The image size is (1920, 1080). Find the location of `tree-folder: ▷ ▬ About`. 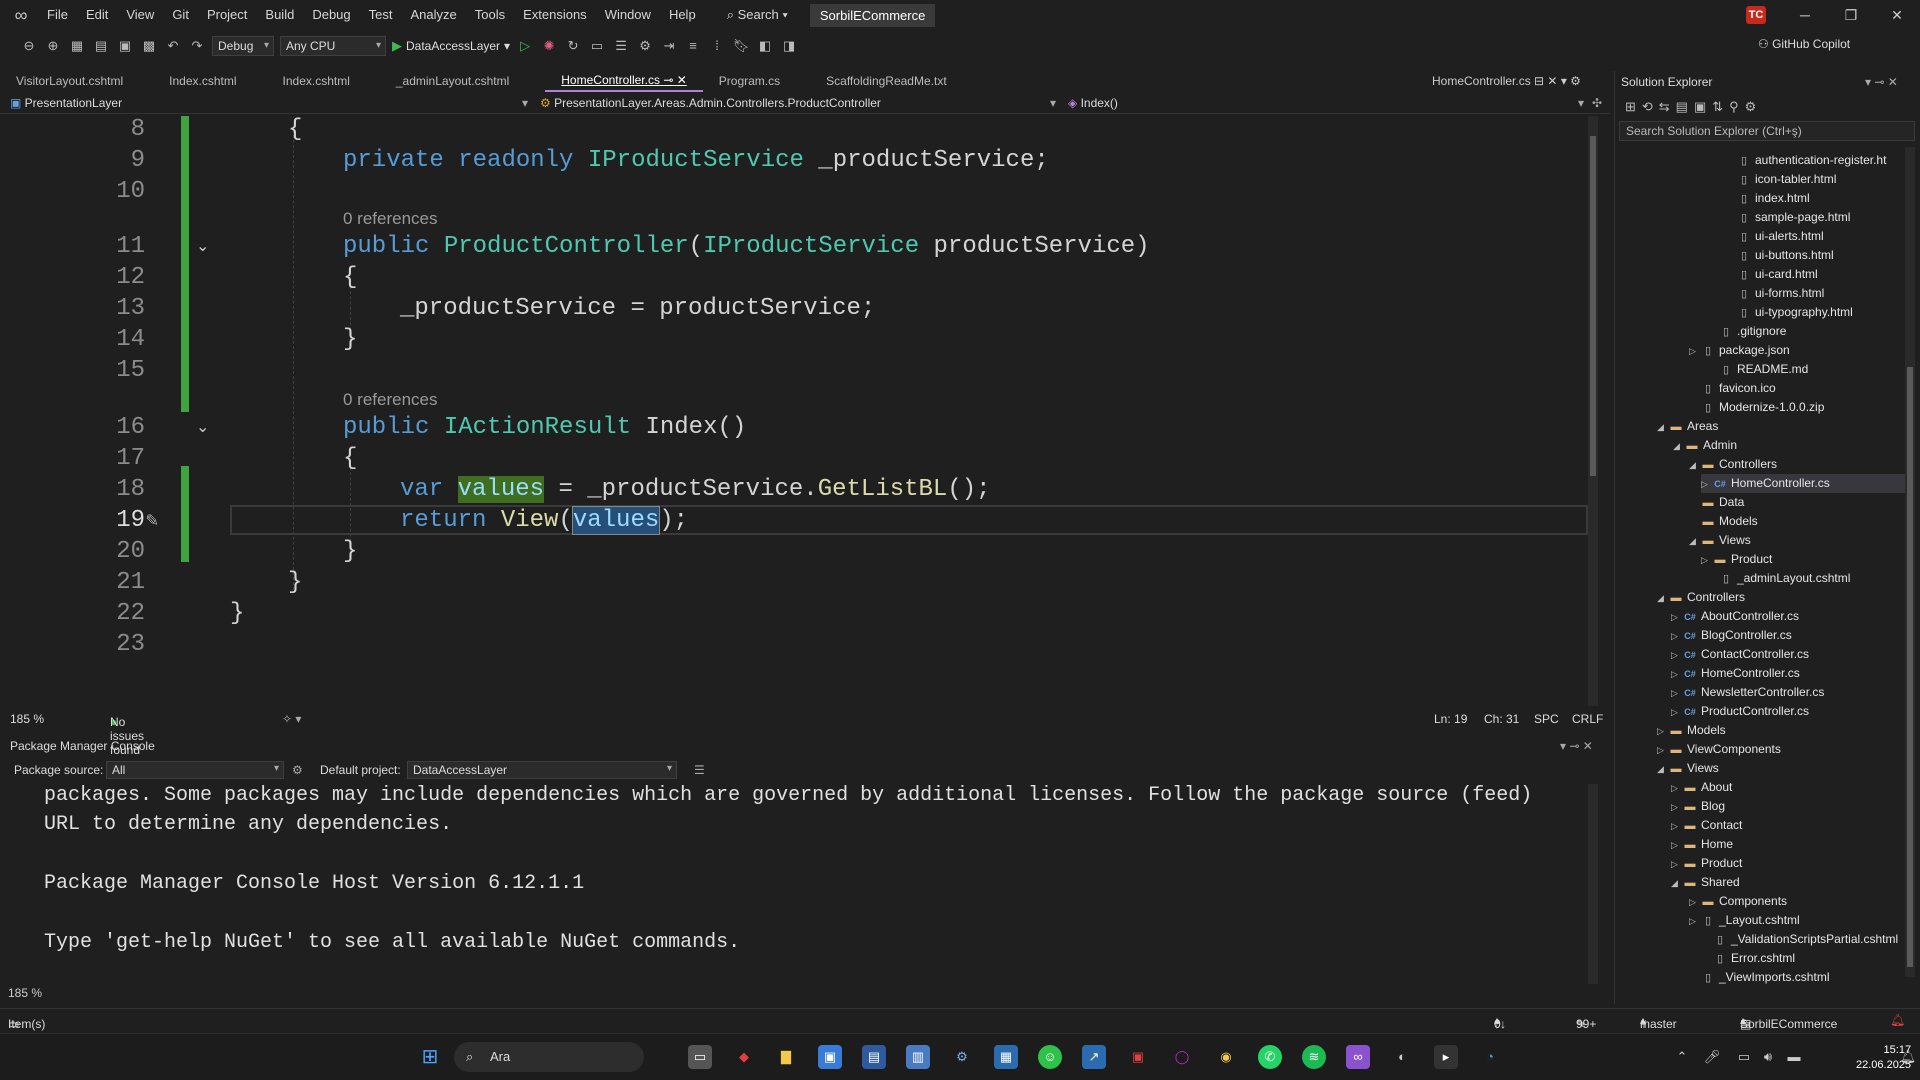

tree-folder: ▷ ▬ About is located at coordinates (1791, 787).